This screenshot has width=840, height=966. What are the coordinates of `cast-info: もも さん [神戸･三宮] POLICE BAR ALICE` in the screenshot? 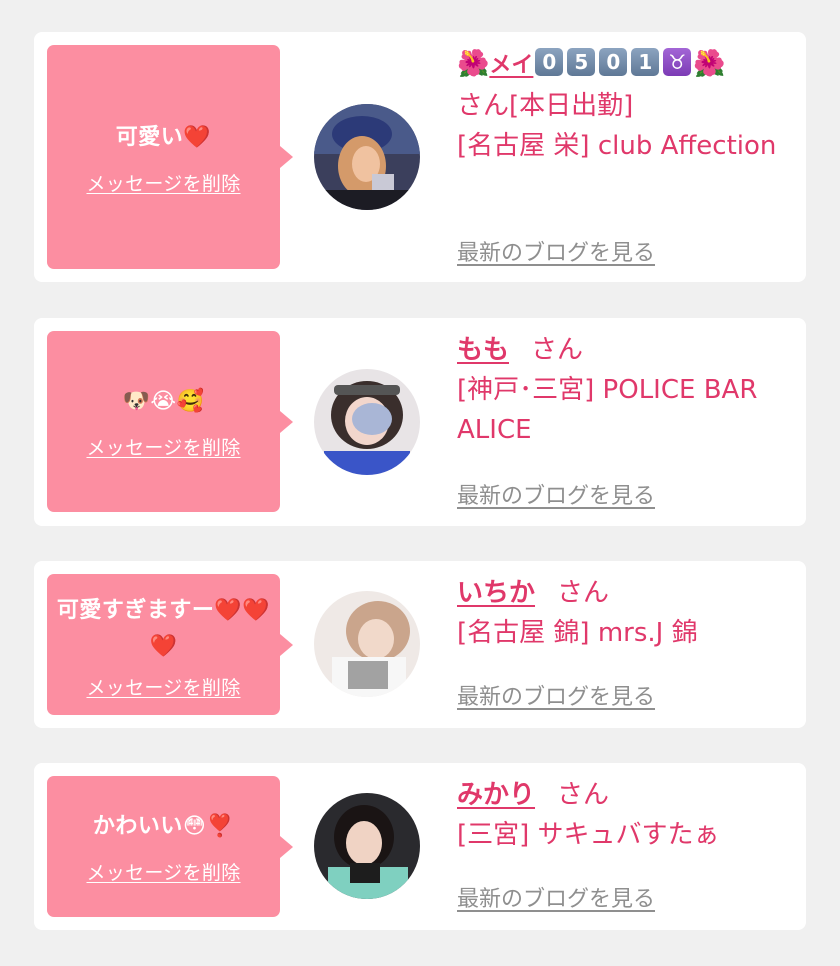 It's located at (623, 390).